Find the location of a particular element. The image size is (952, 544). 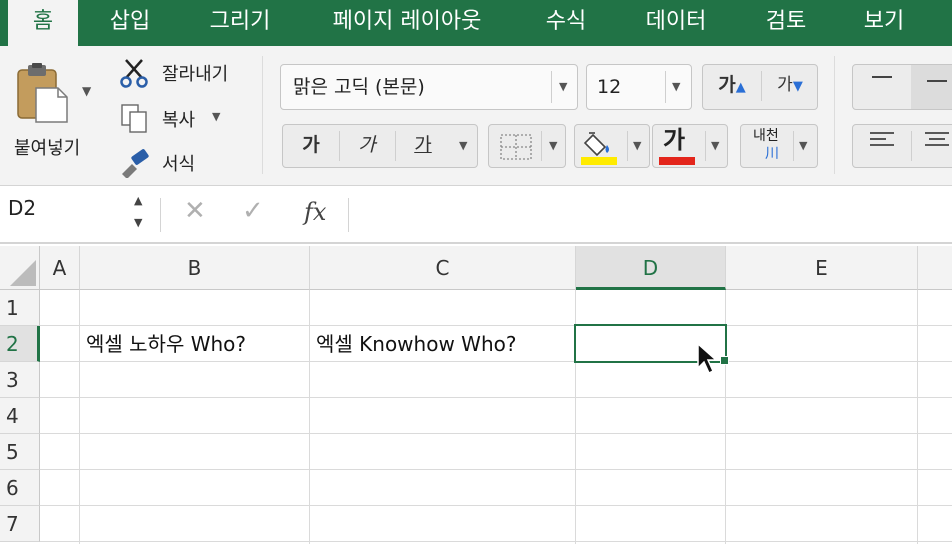

name-box-up-icon: ▲ is located at coordinates (138, 200).